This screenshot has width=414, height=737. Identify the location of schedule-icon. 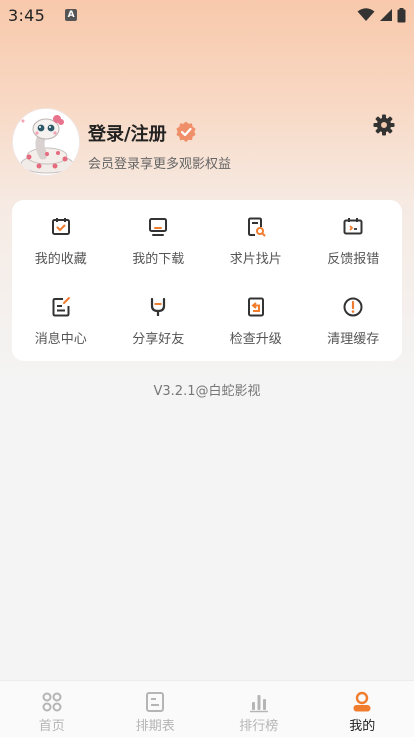
(155, 702).